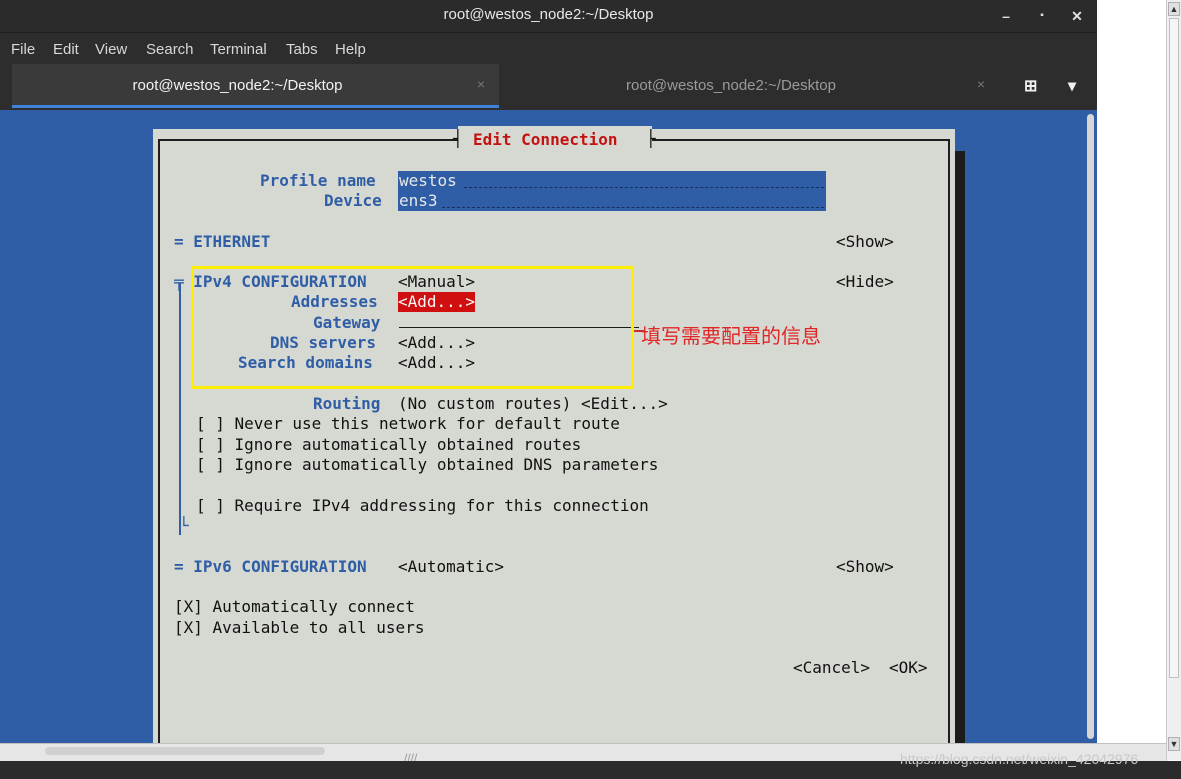 This screenshot has height=779, width=1181. What do you see at coordinates (545, 139) in the screenshot?
I see `dialog-title: Edit Connection` at bounding box center [545, 139].